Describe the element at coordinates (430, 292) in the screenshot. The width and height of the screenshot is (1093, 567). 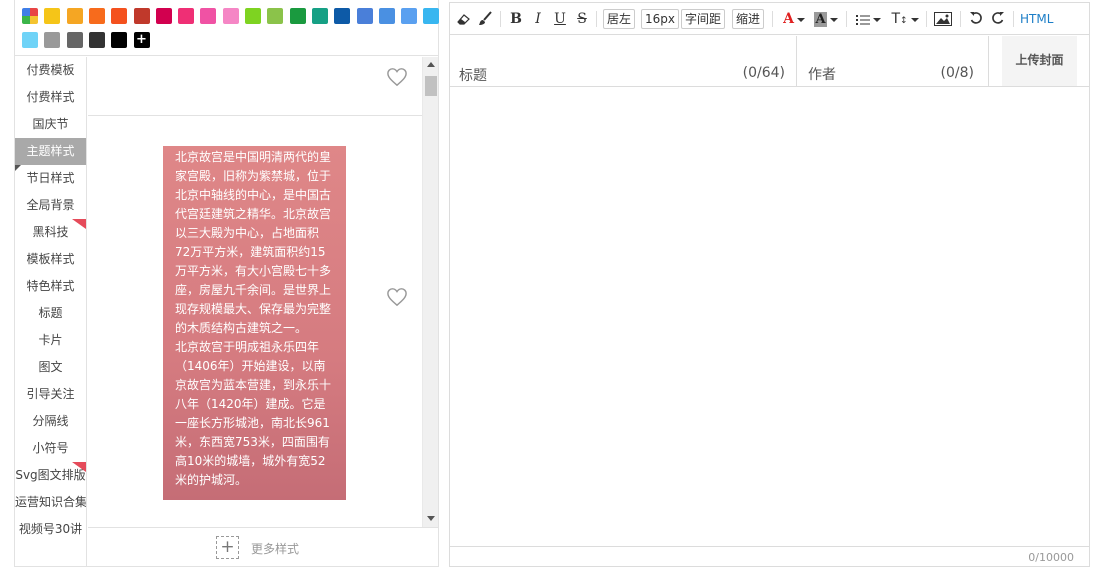
I see `style-list-scrollbar` at that location.